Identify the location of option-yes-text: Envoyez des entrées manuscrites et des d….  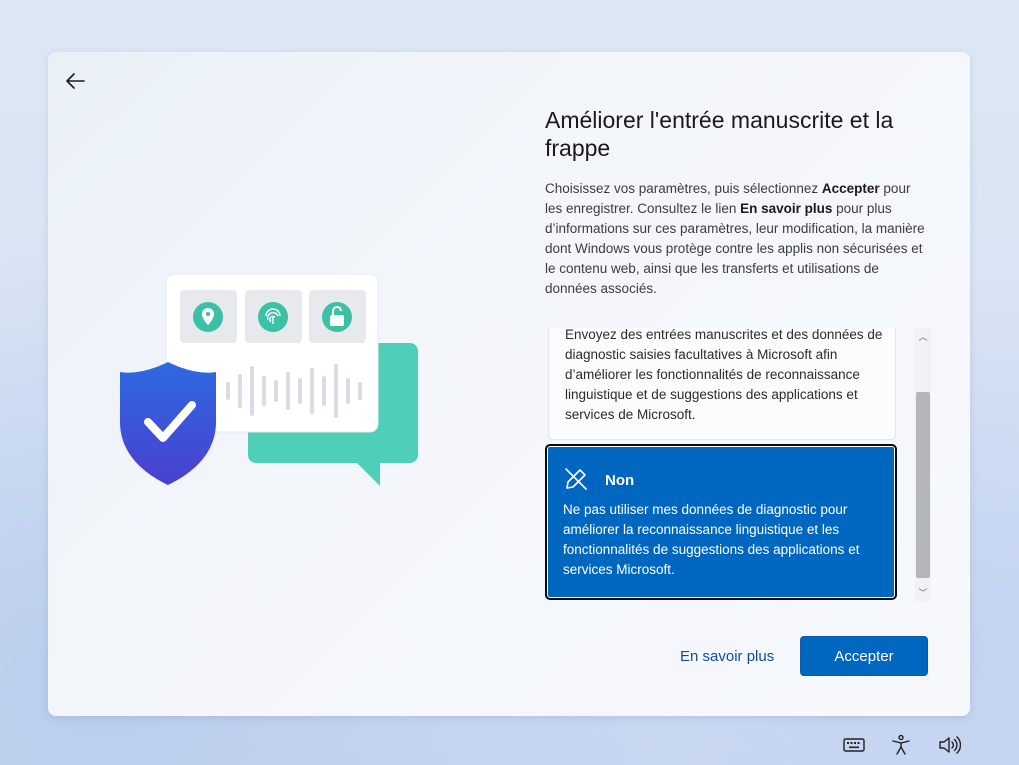
(724, 375).